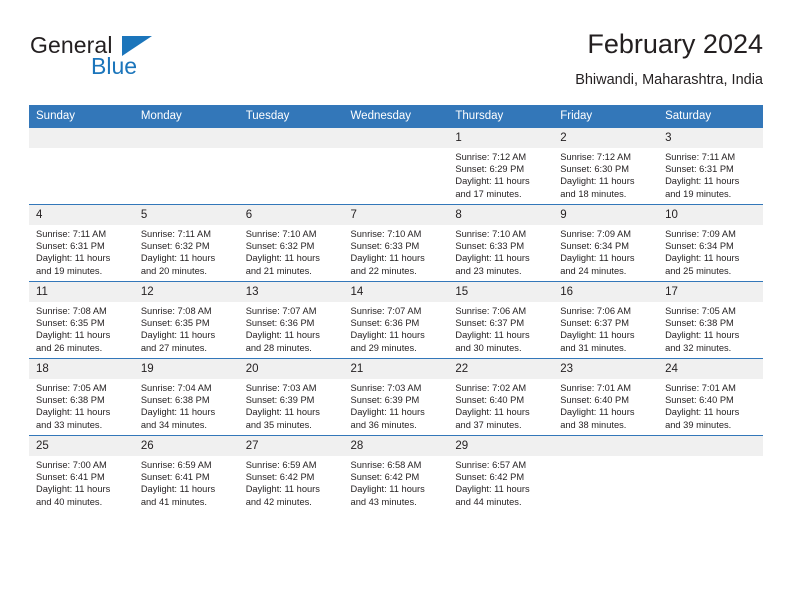  I want to click on weekday-header-friday: Friday, so click(606, 116).